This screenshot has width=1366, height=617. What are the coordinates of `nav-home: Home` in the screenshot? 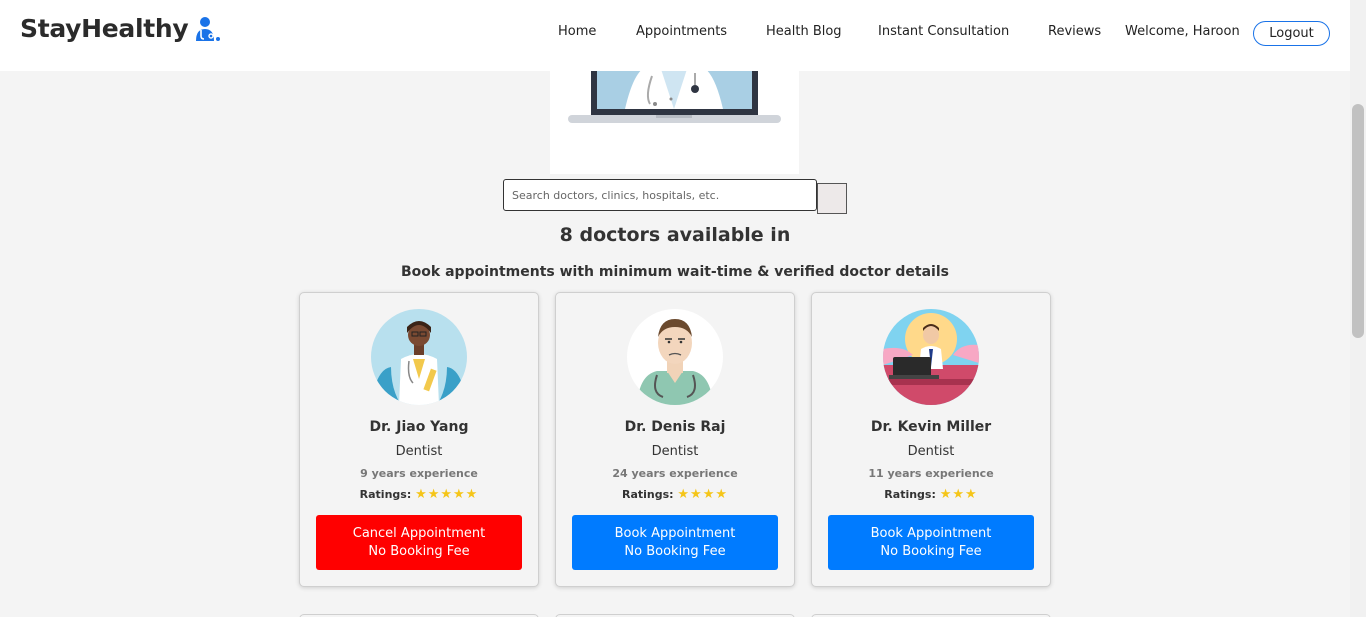 It's located at (577, 31).